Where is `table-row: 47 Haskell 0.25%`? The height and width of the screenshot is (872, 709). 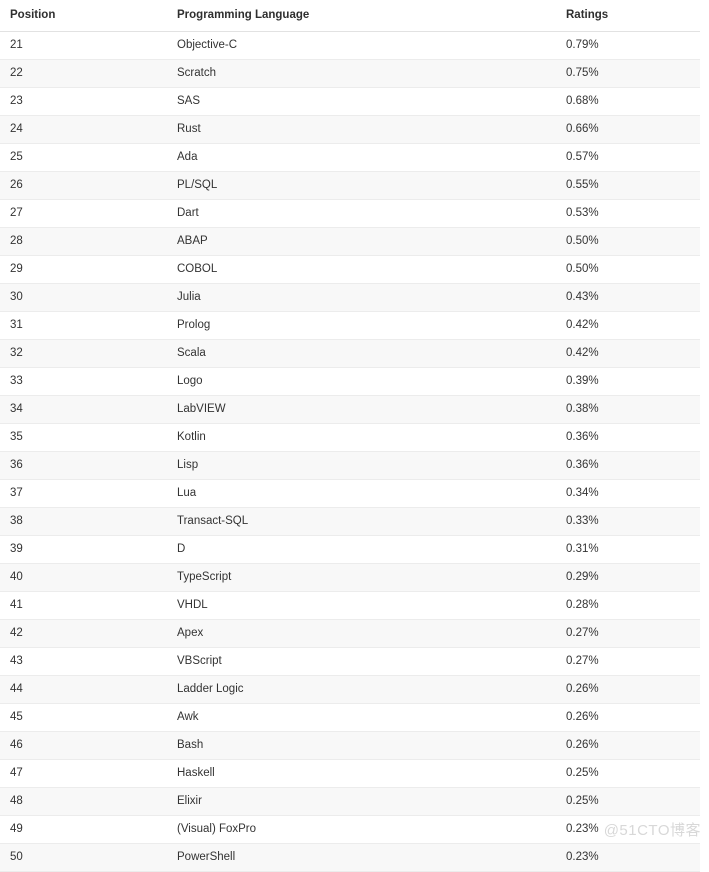
table-row: 47 Haskell 0.25% is located at coordinates (350, 773).